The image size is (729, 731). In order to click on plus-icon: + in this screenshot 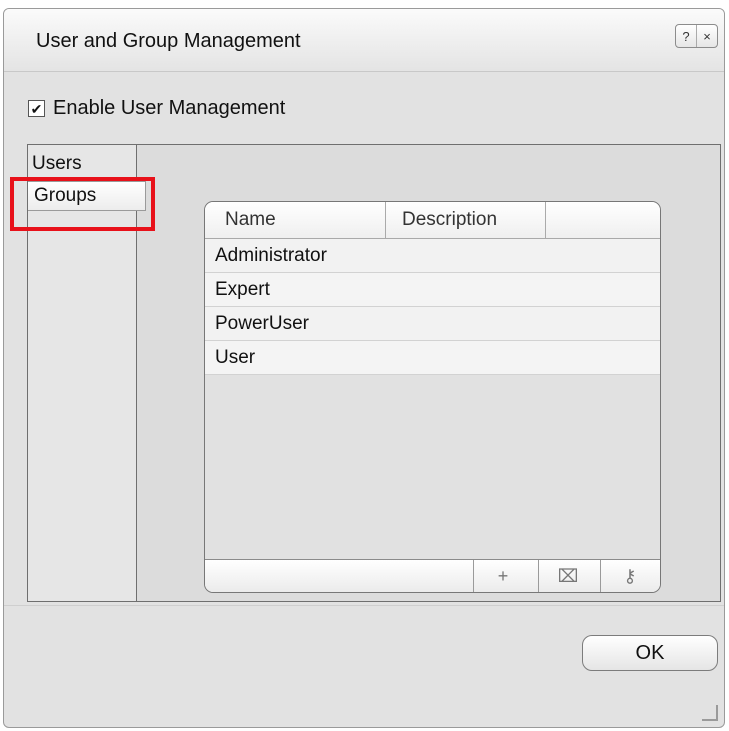, I will do `click(503, 575)`.